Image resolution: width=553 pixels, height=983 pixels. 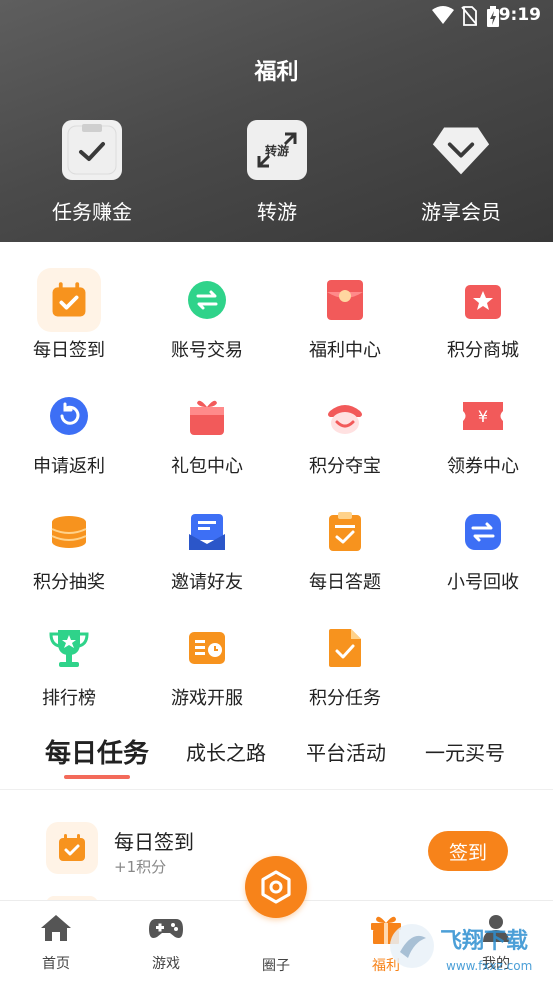 I want to click on grid-item: ¥ 领券中心, so click(x=483, y=431).